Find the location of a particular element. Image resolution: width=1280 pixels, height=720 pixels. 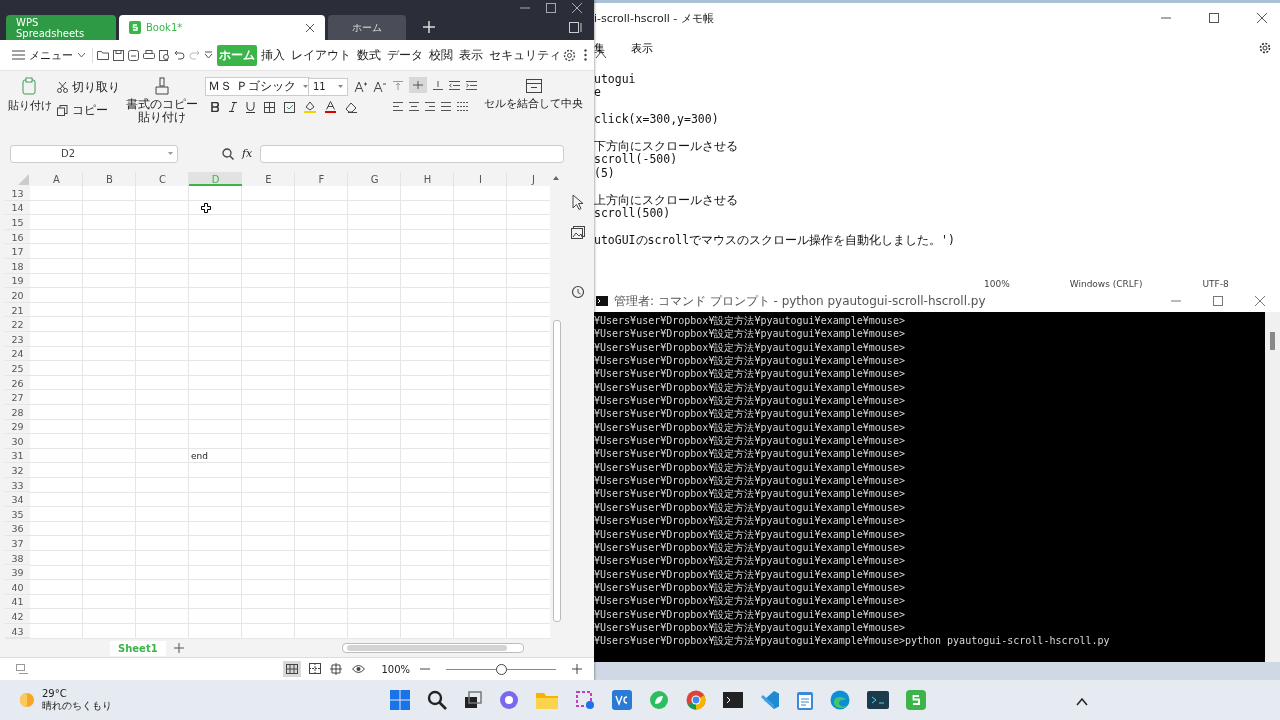

chat-icon is located at coordinates (509, 700).